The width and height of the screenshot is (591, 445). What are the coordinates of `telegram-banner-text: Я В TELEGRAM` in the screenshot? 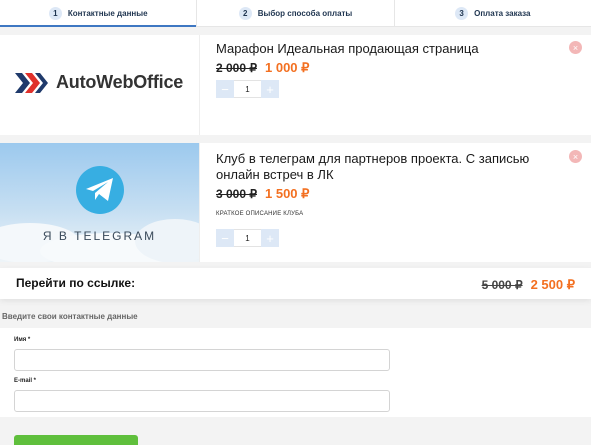 It's located at (99, 236).